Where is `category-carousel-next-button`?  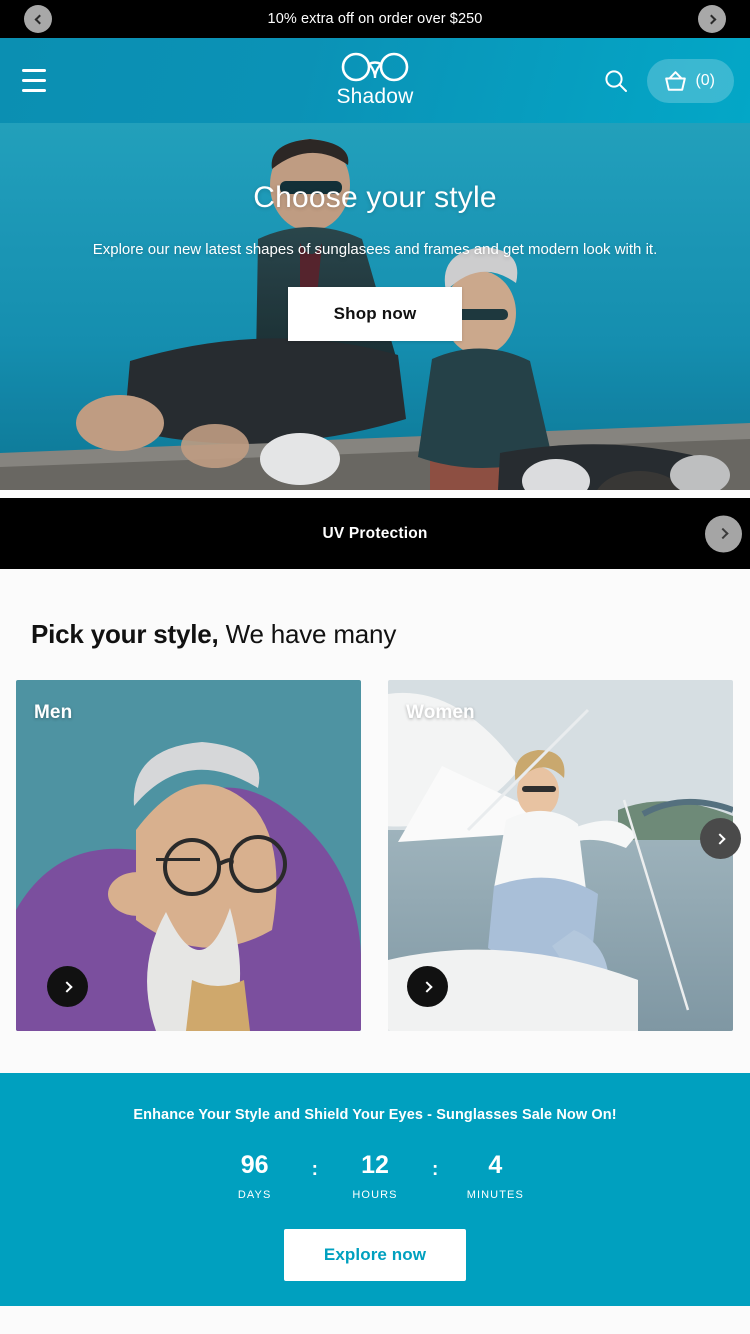 category-carousel-next-button is located at coordinates (720, 838).